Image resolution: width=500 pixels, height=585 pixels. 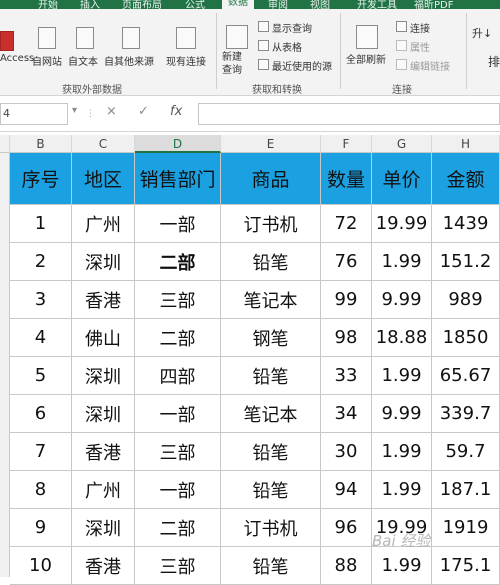 I want to click on refresh-all-button: 全部刷新, so click(x=366, y=58).